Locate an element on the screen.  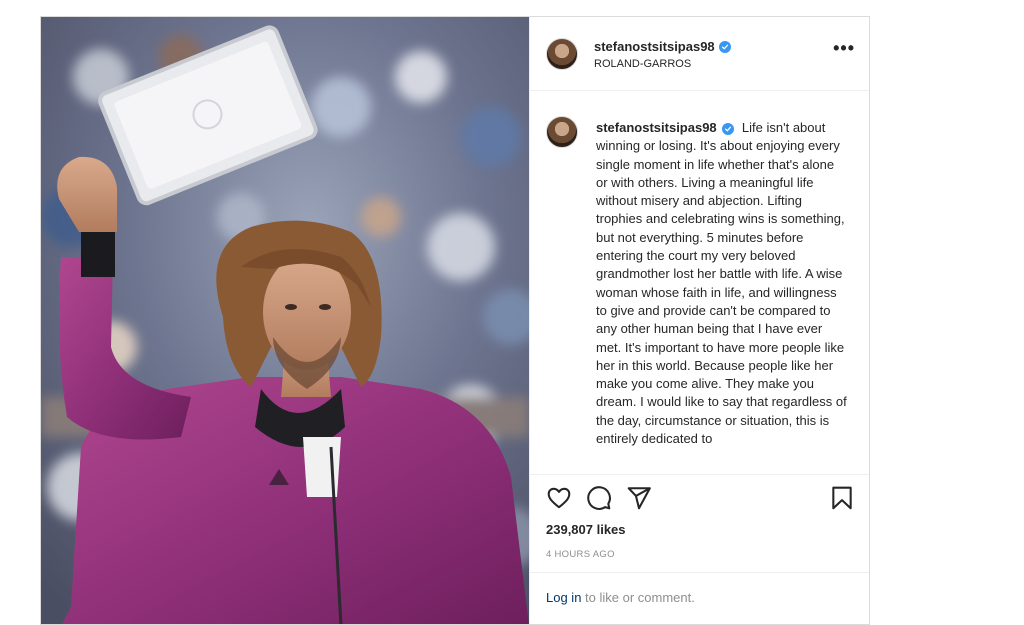
post-timestamp: 4 HOURS AGO is located at coordinates (580, 554).